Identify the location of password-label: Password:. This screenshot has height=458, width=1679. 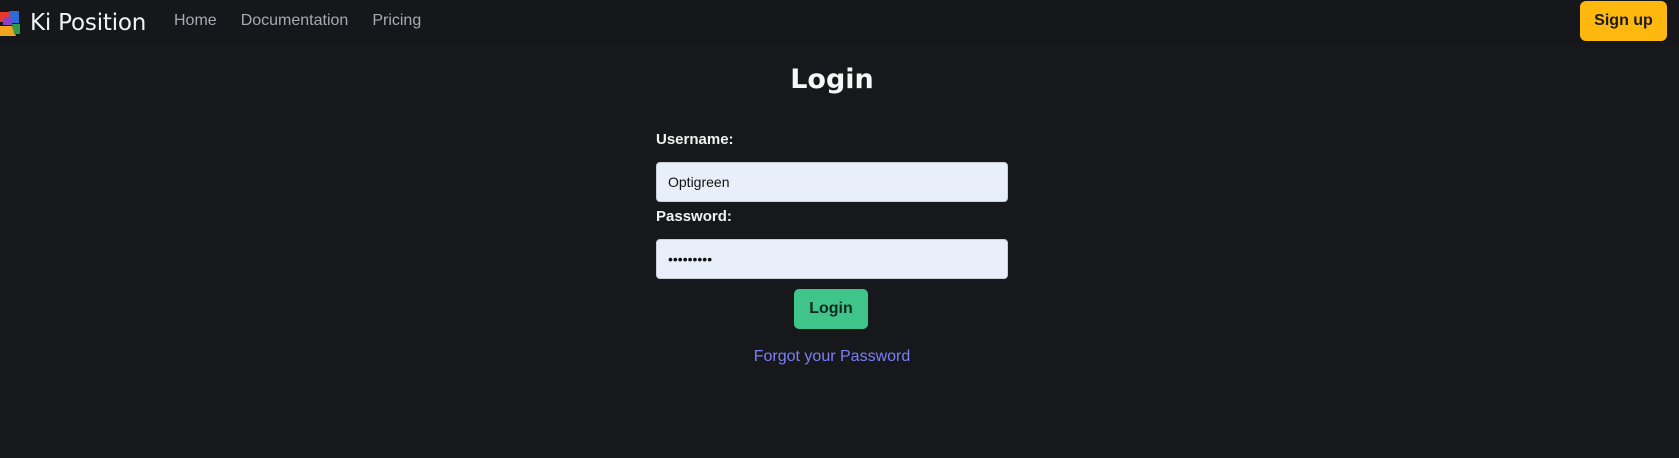
(694, 216).